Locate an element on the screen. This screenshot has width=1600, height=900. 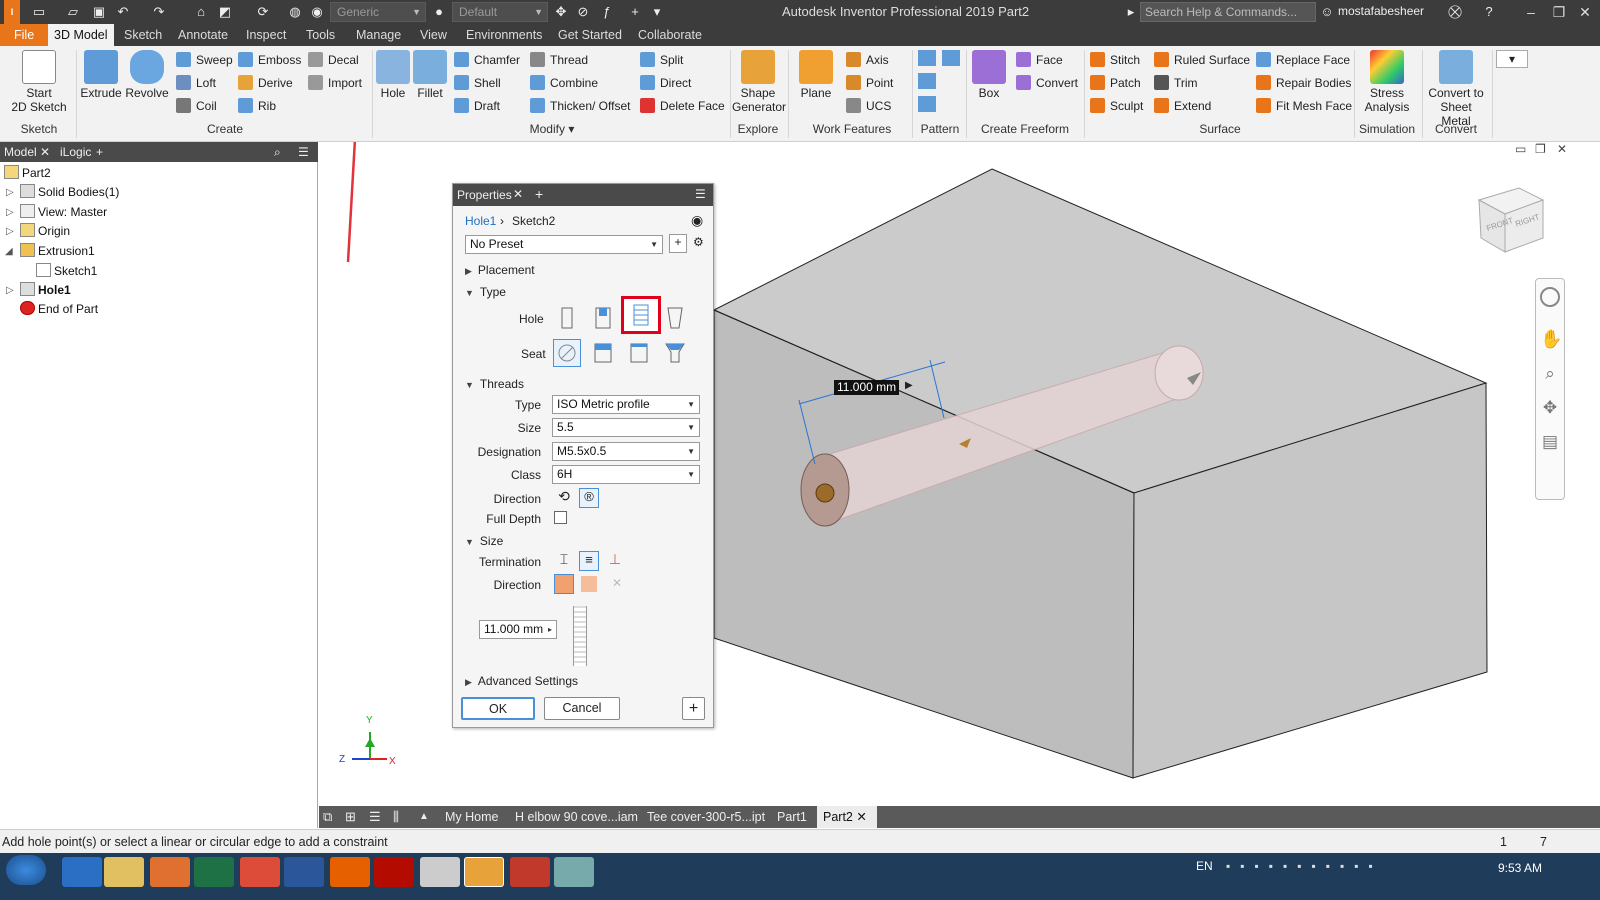
user-name: mostafabesheer is located at coordinates (1381, 11).